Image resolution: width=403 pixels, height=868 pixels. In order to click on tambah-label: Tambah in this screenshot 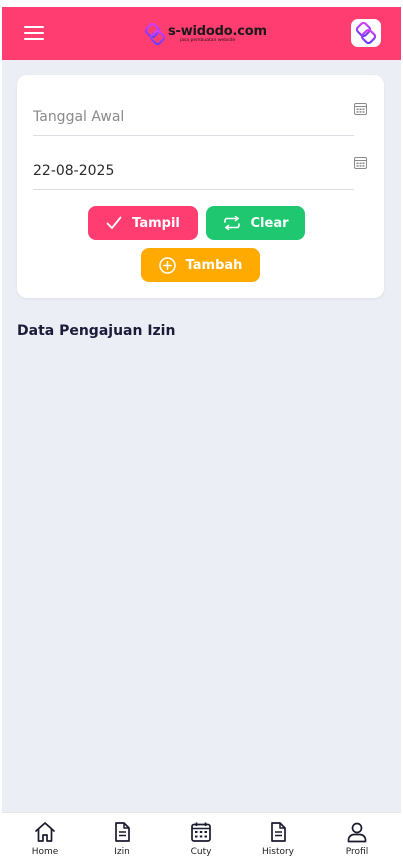, I will do `click(214, 265)`.